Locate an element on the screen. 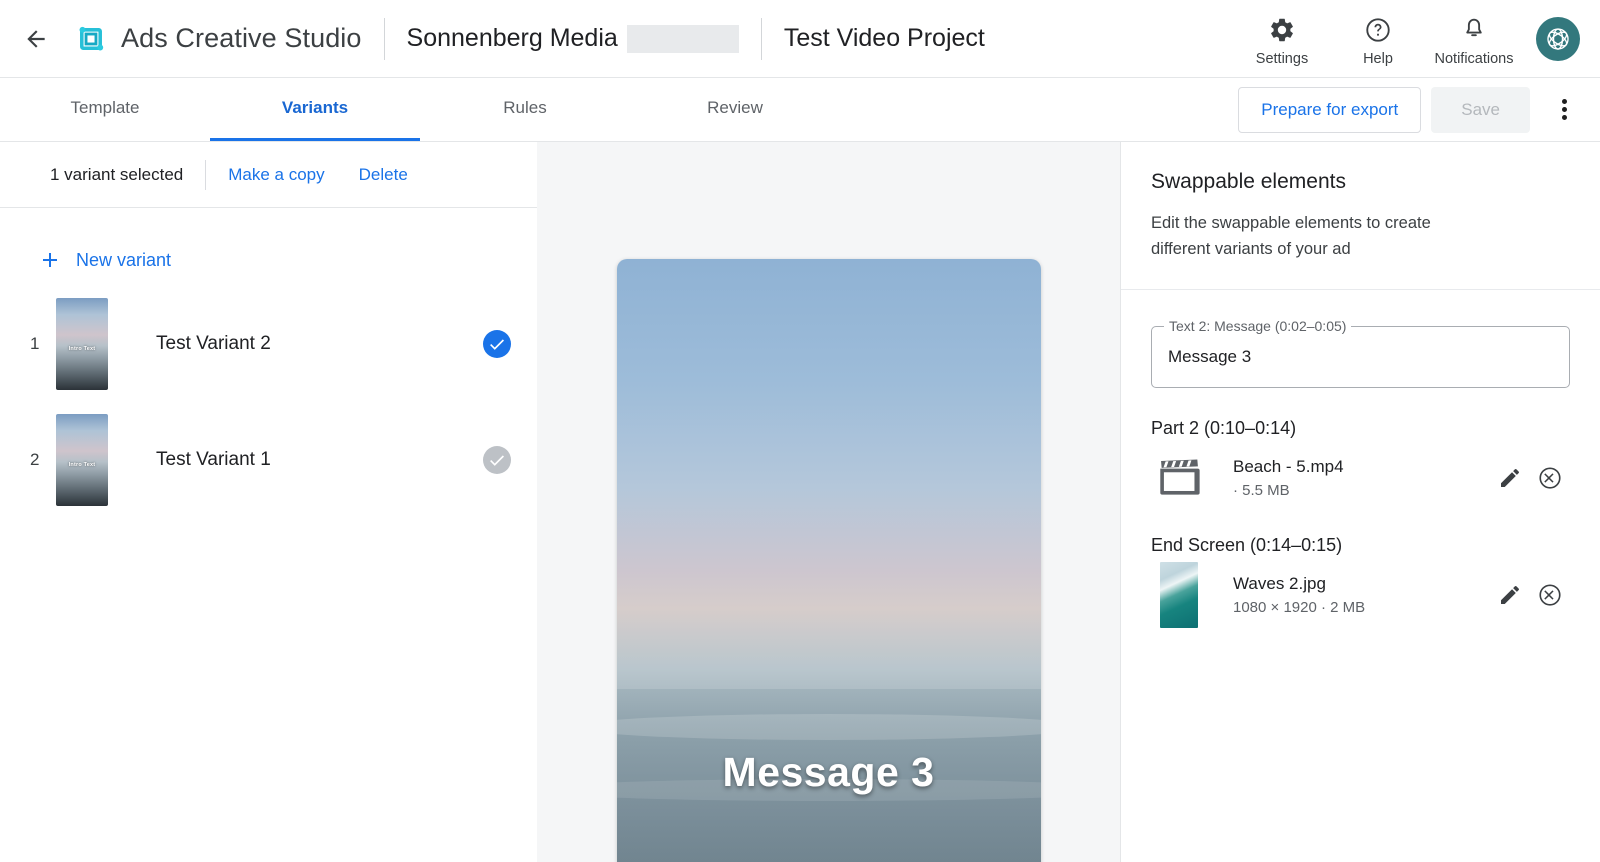 This screenshot has width=1600, height=862. variant-unselected-checkmark is located at coordinates (497, 460).